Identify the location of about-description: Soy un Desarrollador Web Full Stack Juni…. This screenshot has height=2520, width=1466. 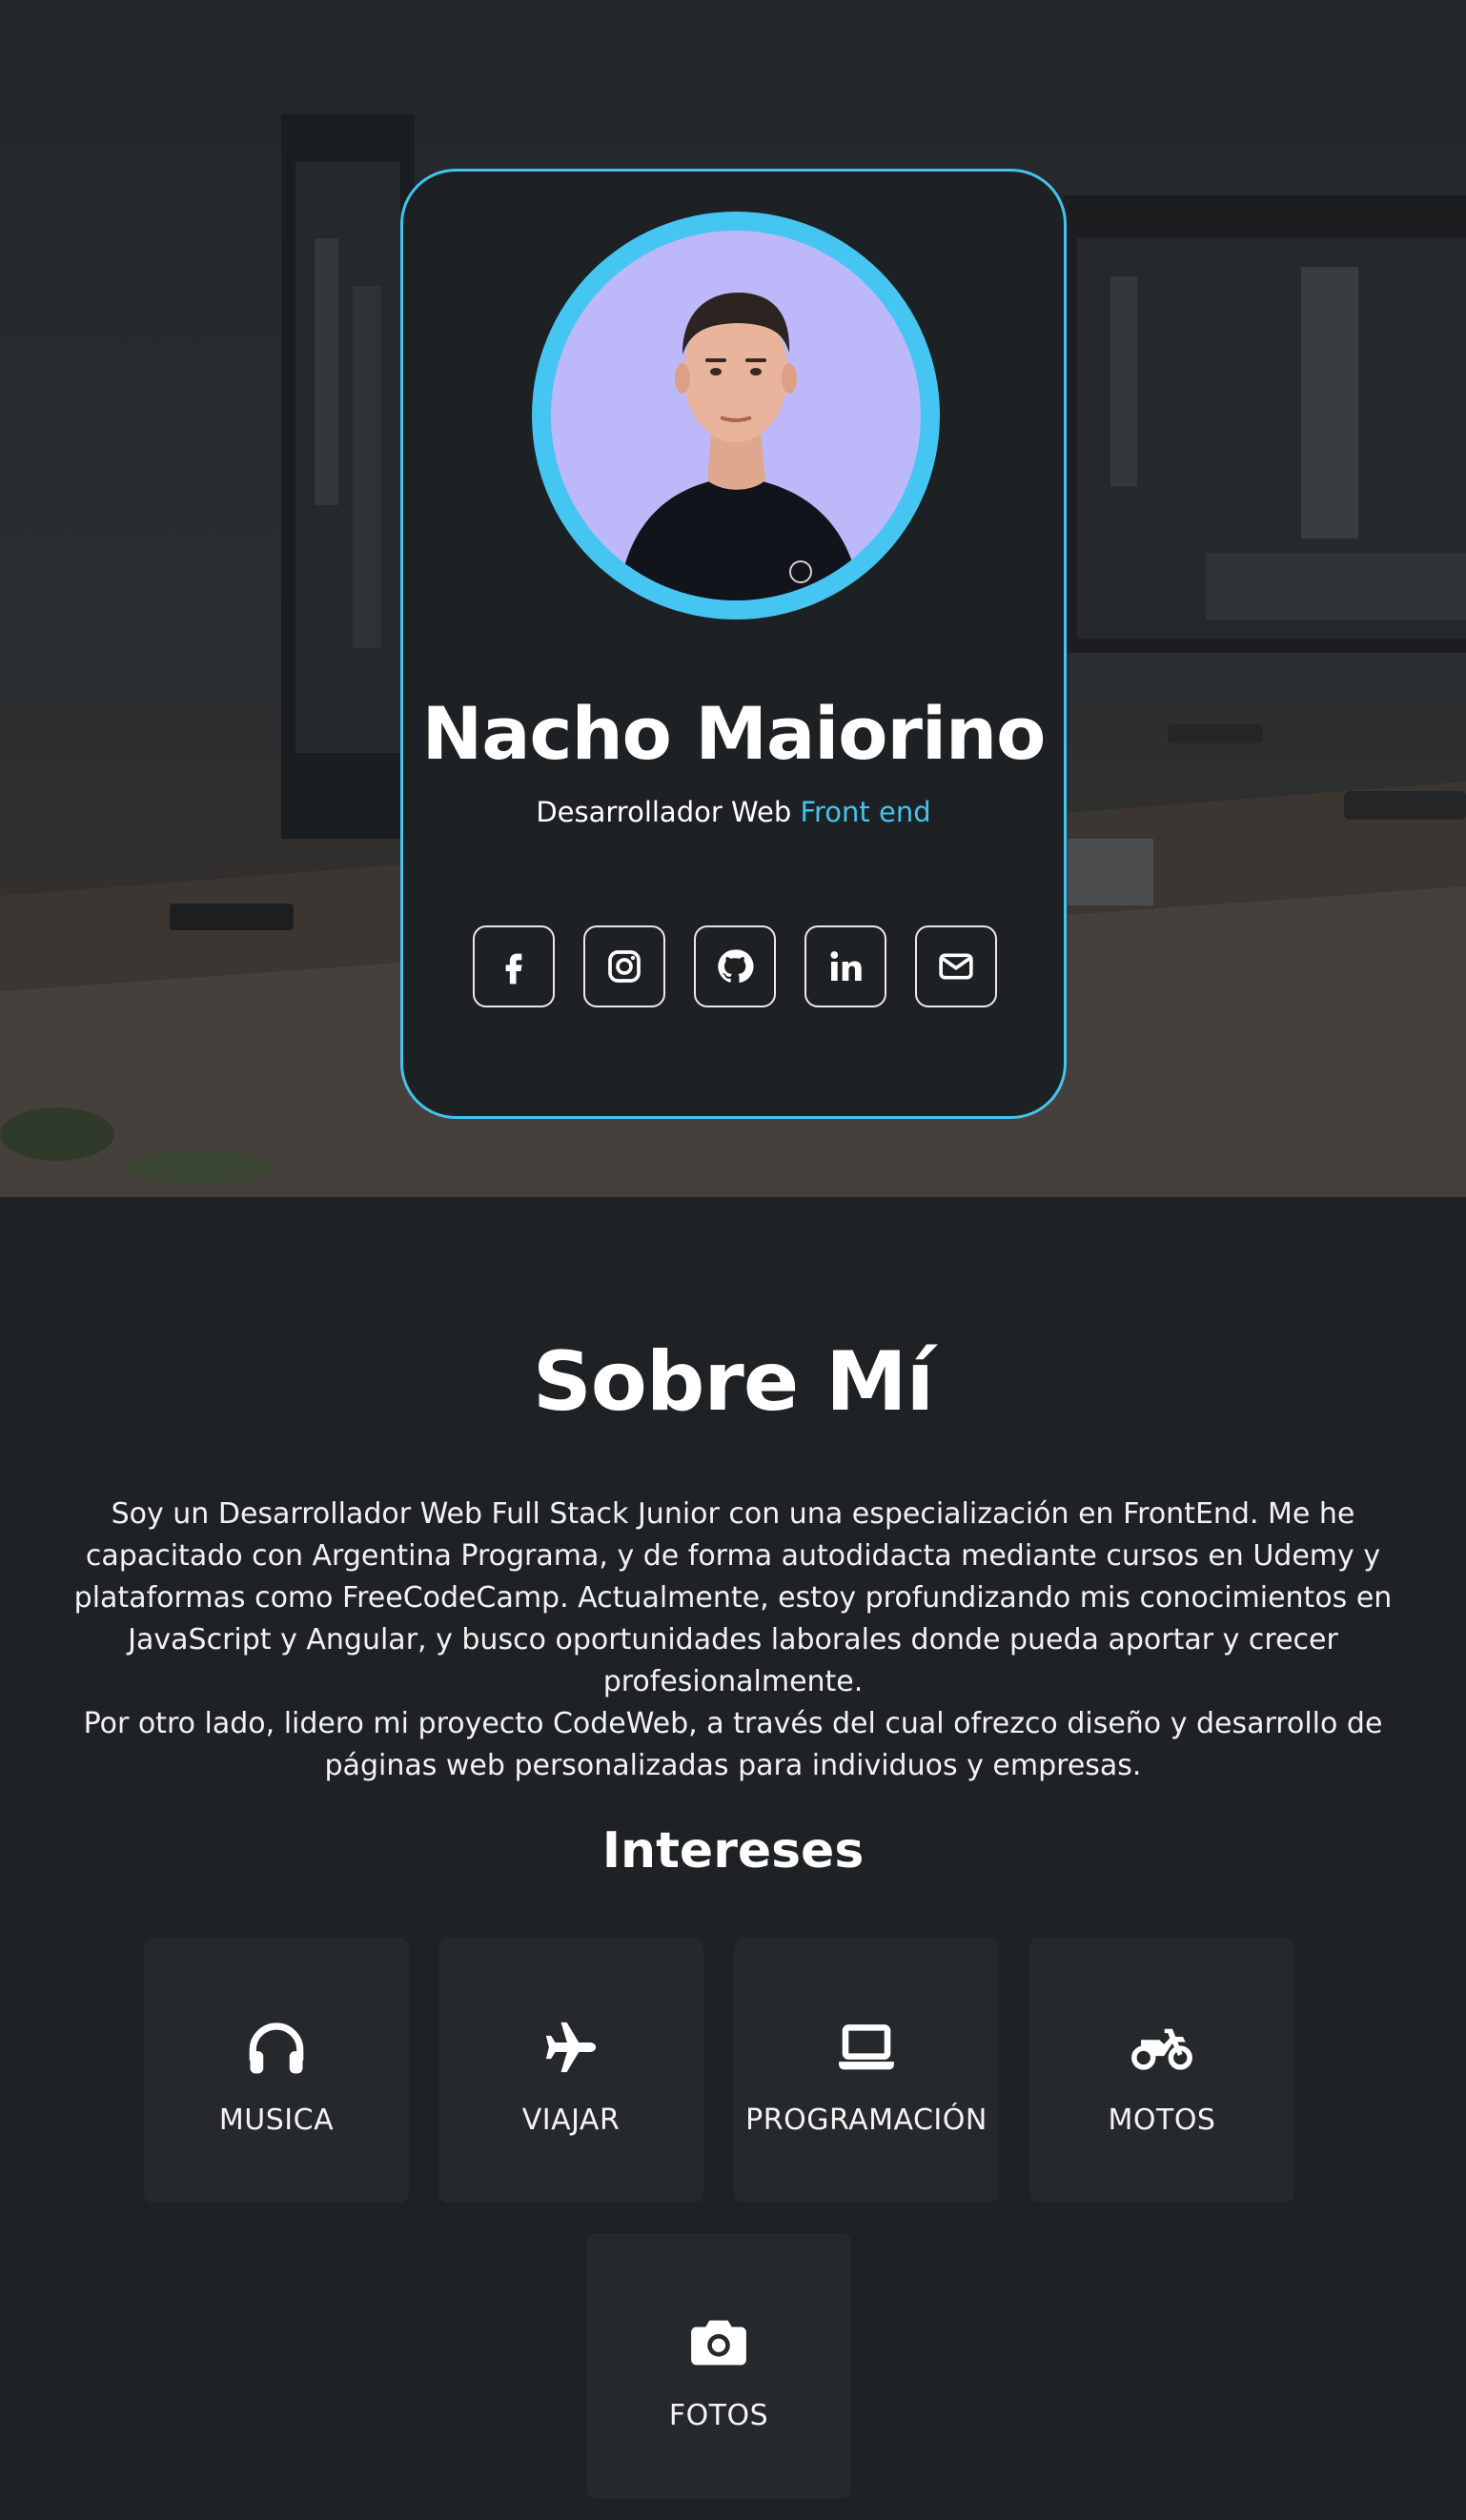
(733, 1641).